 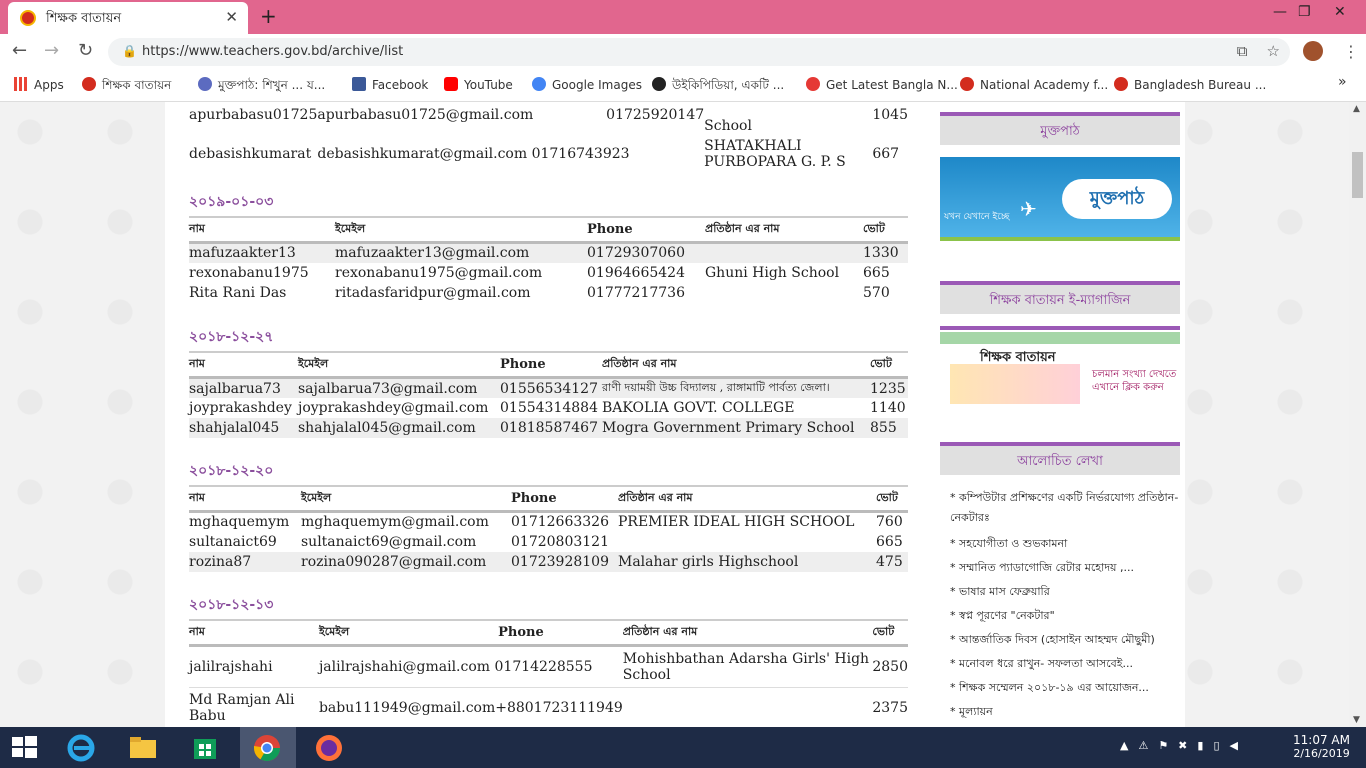 What do you see at coordinates (1242, 51) in the screenshot?
I see `translate-icon: ⧉` at bounding box center [1242, 51].